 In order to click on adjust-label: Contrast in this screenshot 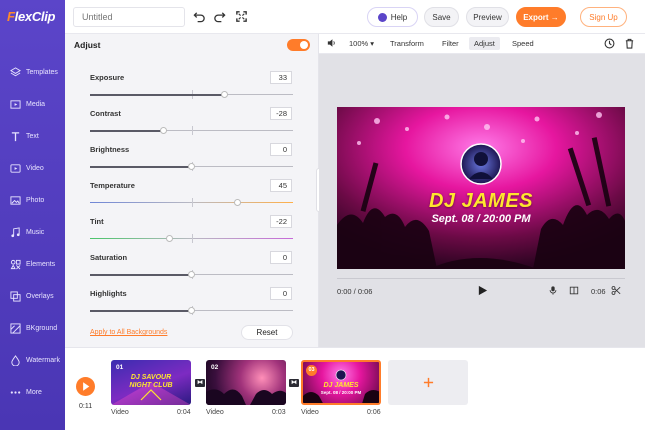, I will do `click(105, 113)`.